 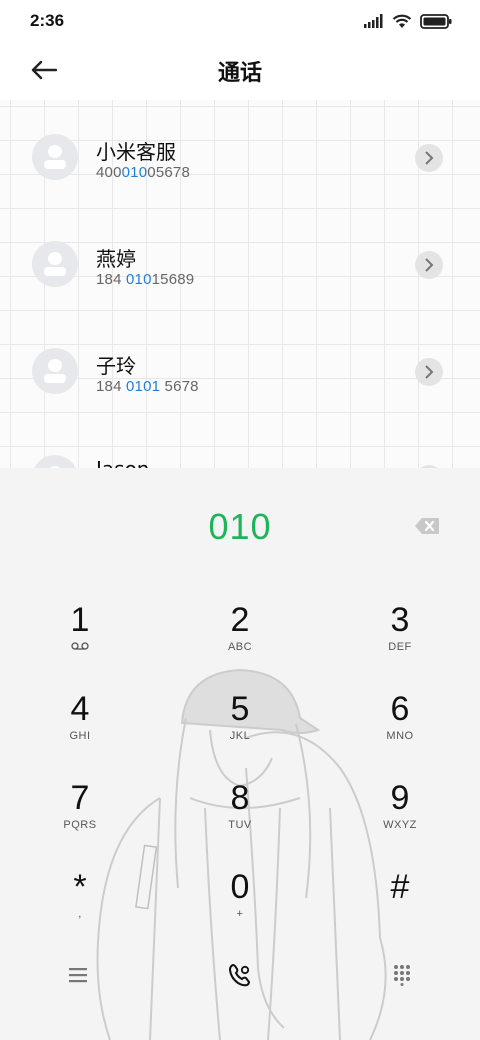 What do you see at coordinates (240, 729) in the screenshot?
I see `key-5: 5 JKL` at bounding box center [240, 729].